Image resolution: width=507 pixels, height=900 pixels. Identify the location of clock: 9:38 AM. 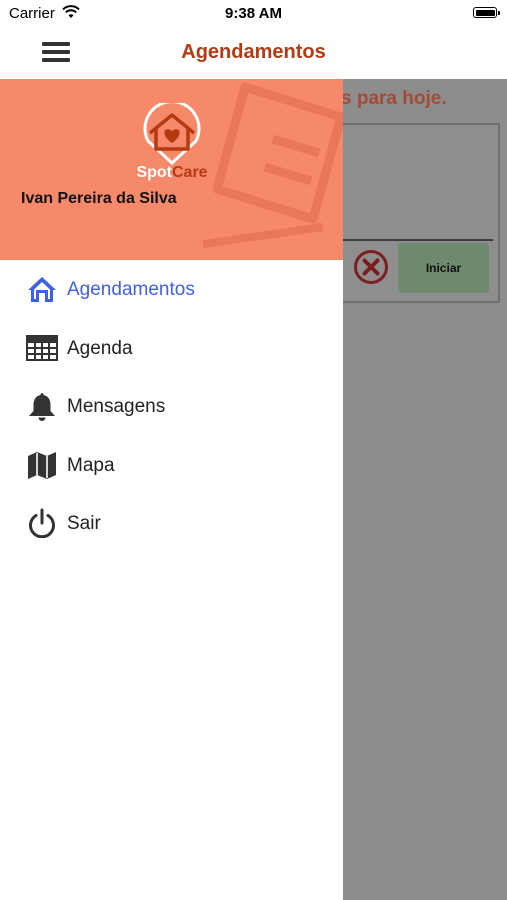
(253, 13).